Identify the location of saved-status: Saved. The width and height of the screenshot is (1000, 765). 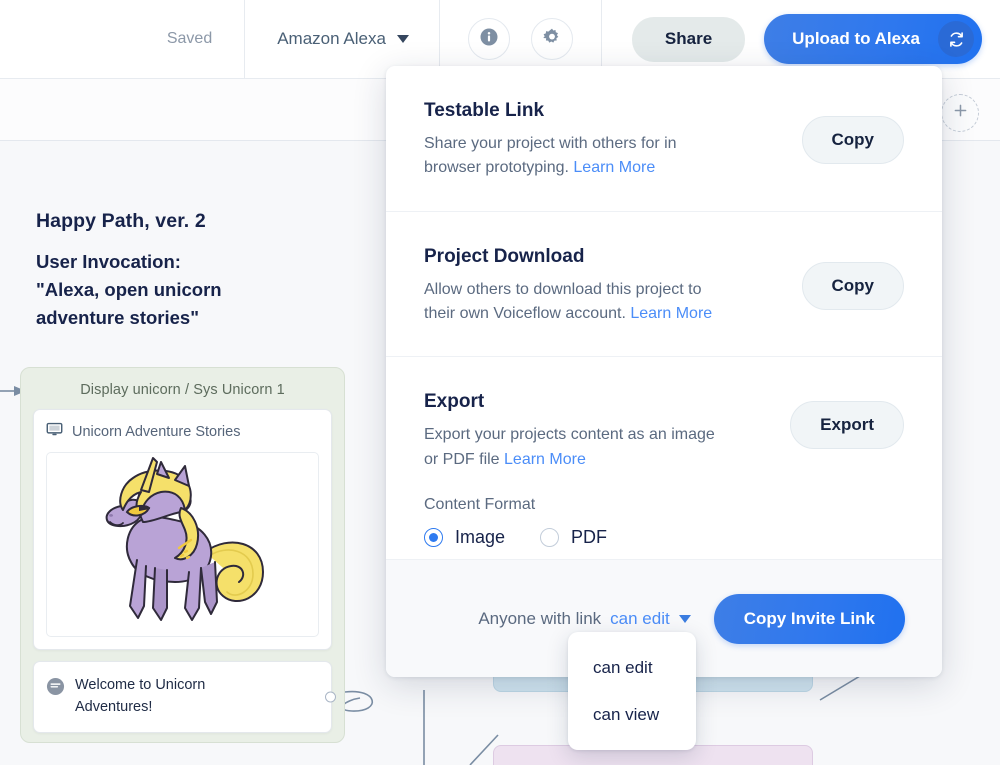
(189, 39).